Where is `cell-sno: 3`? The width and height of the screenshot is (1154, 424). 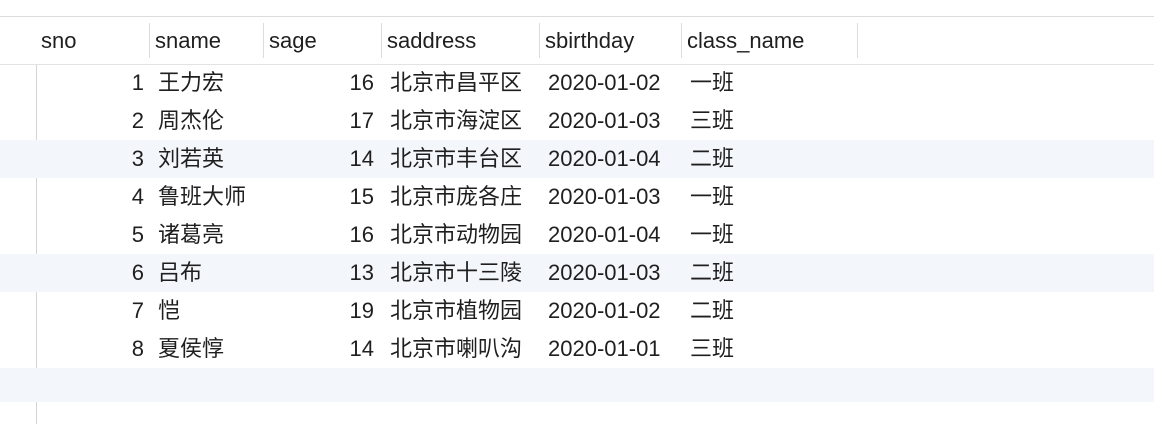
cell-sno: 3 is located at coordinates (92, 159).